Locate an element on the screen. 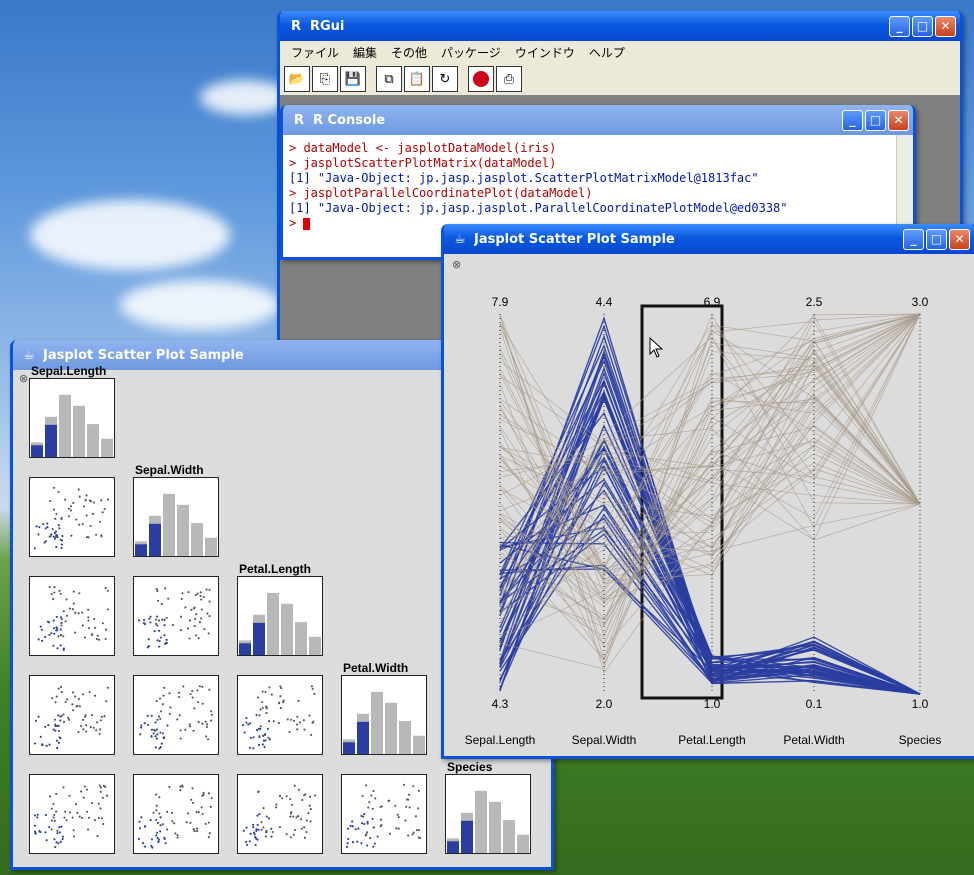  print-icon: ⎙ is located at coordinates (509, 79).